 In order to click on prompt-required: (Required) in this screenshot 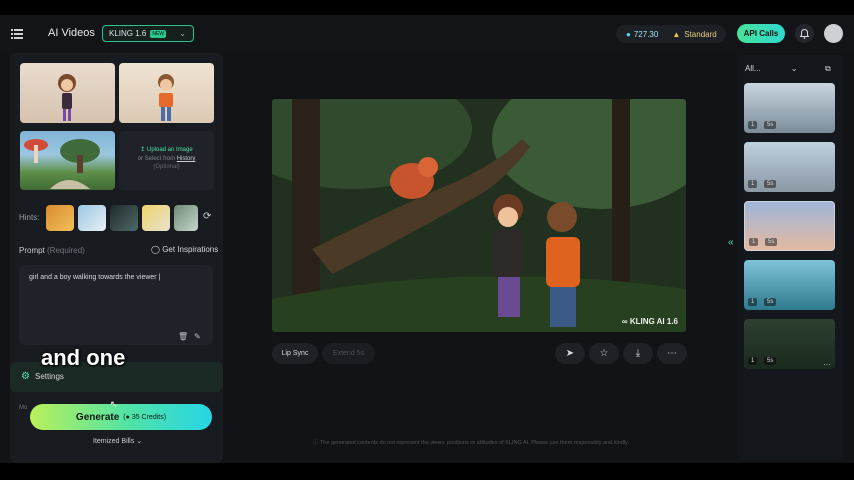, I will do `click(66, 250)`.